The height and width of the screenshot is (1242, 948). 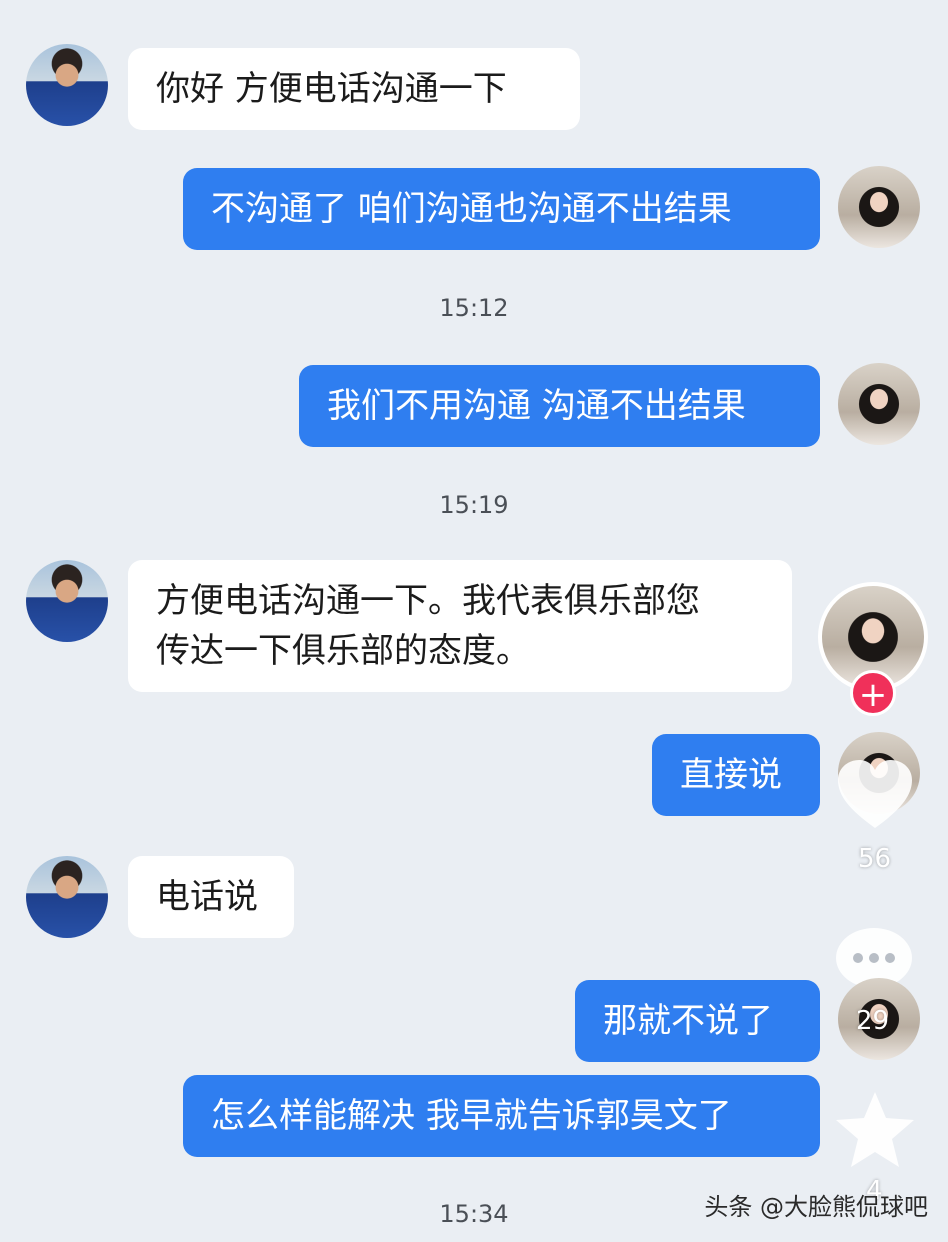 I want to click on message-bubble-outgoing: 不沟通了 咱们沟通也沟通不出结果, so click(x=501, y=209).